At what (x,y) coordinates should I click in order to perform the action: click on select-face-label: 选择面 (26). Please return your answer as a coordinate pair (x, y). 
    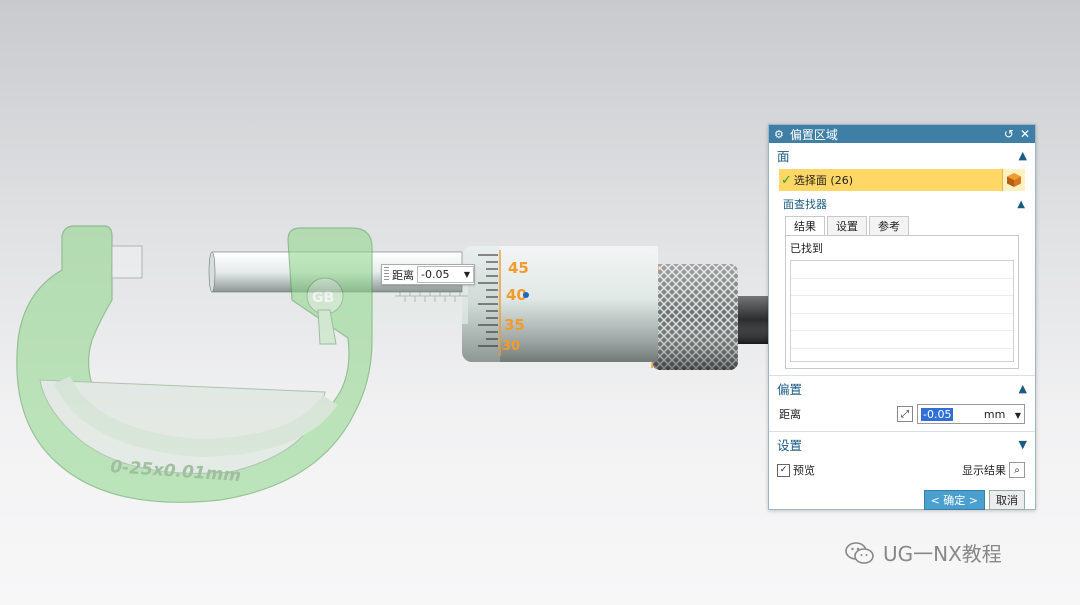
    Looking at the image, I should click on (823, 180).